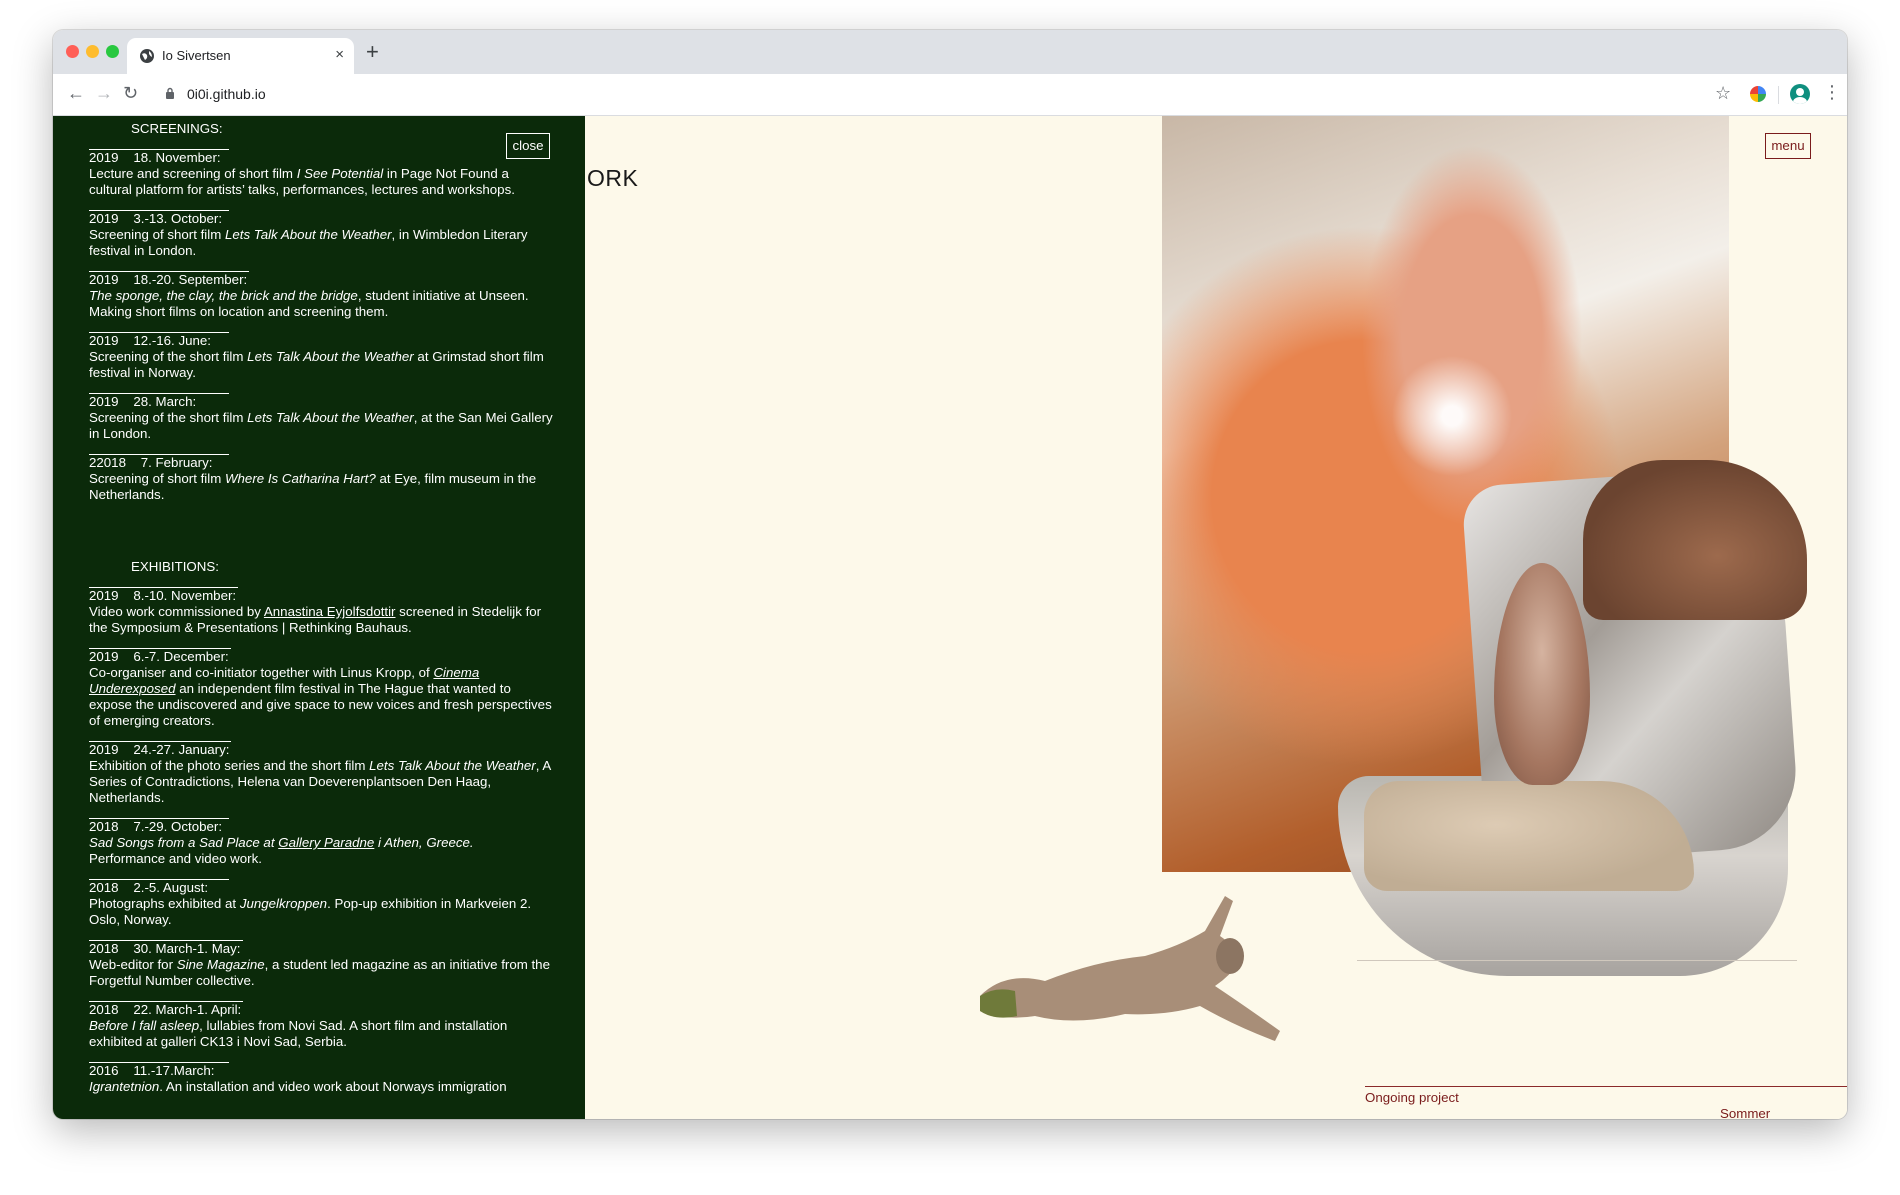 This screenshot has width=1900, height=1195. What do you see at coordinates (160, 656) in the screenshot?
I see `exhibition-entry-date: 2019 6.-7. December:` at bounding box center [160, 656].